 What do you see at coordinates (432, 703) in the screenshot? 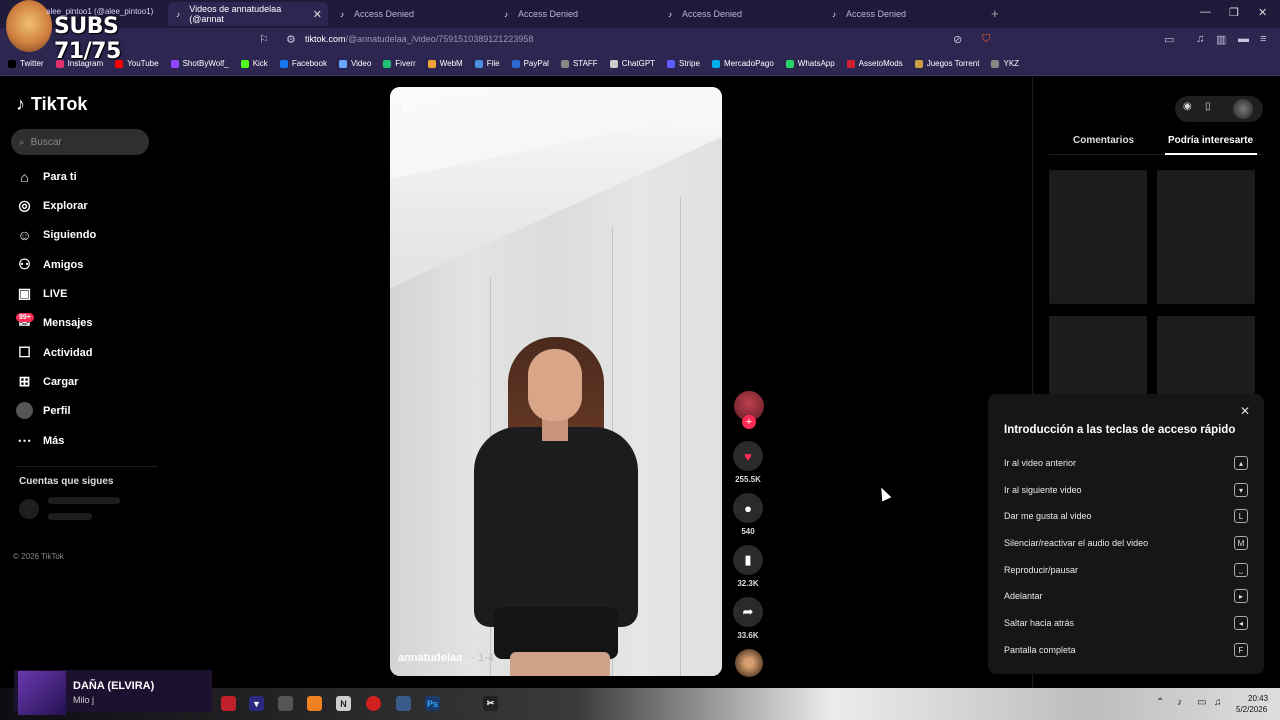
I see `photoshop-icon: Ps` at bounding box center [432, 703].